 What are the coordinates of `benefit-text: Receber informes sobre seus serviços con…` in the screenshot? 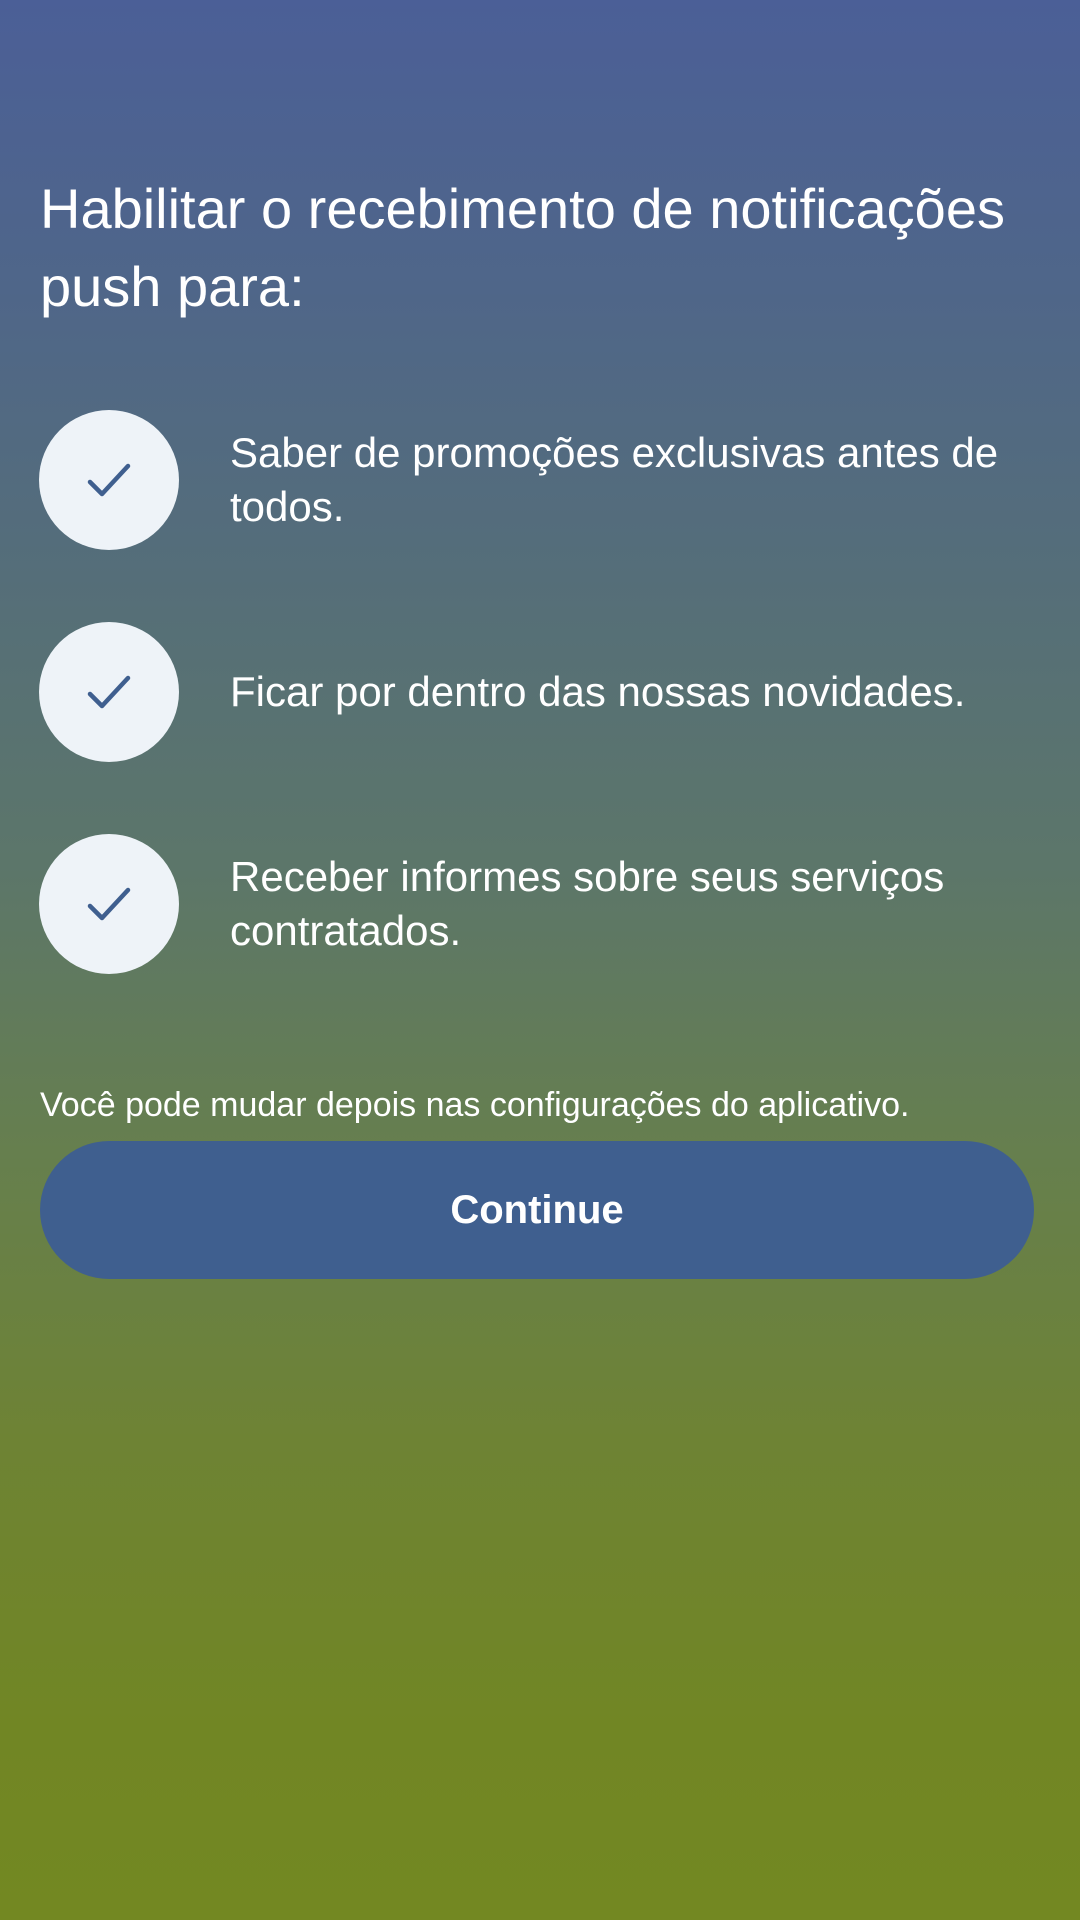 It's located at (587, 903).